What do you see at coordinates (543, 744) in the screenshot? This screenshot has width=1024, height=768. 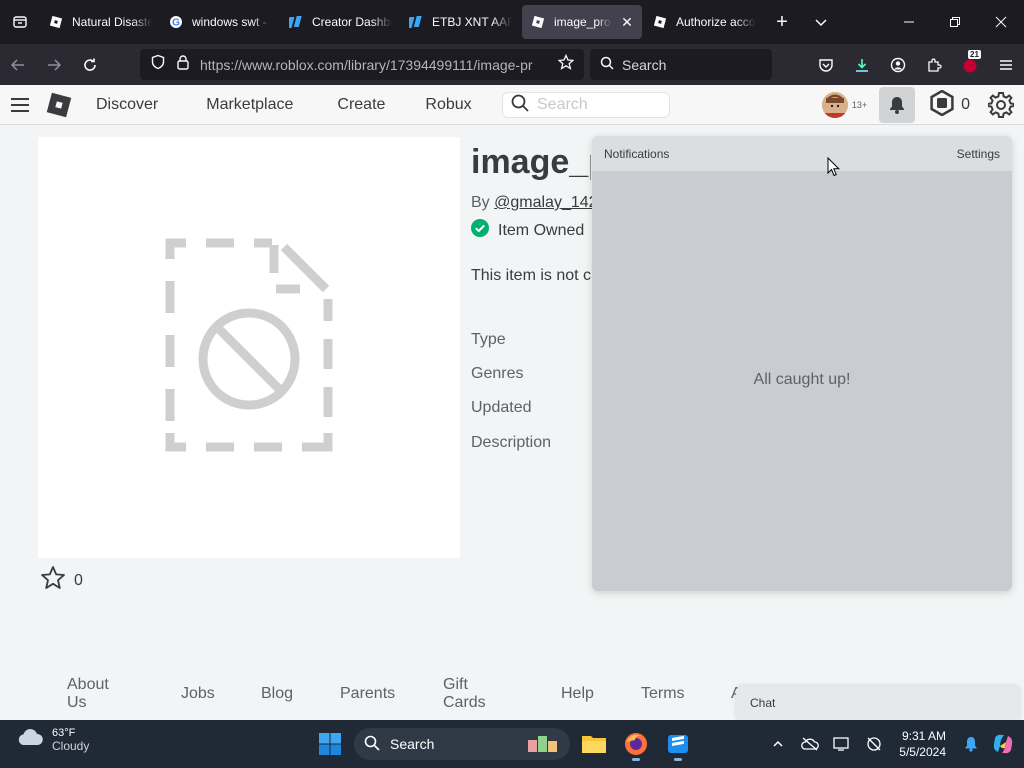 I see `search-highlight-icon` at bounding box center [543, 744].